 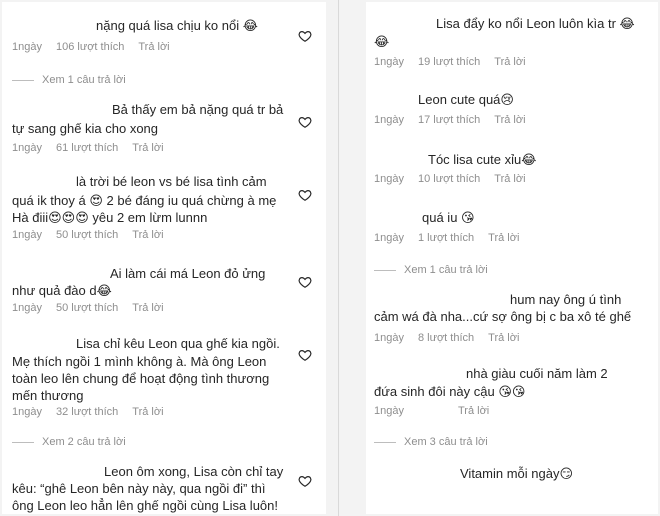 What do you see at coordinates (448, 217) in the screenshot?
I see `comment-text: quá iu 😘` at bounding box center [448, 217].